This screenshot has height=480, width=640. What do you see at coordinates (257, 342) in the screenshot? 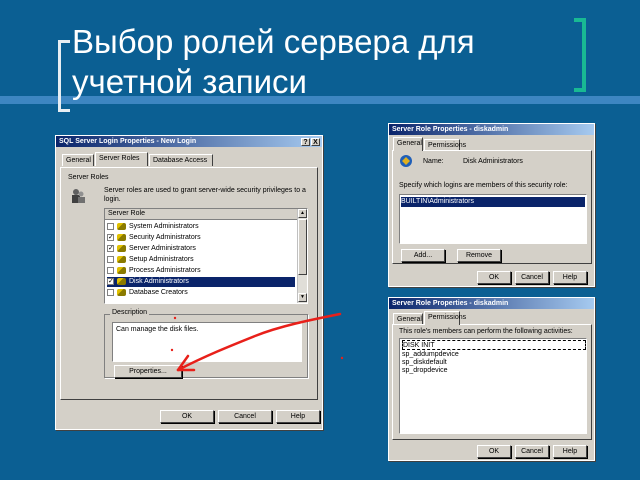
I see `annotation-arrow` at bounding box center [257, 342].